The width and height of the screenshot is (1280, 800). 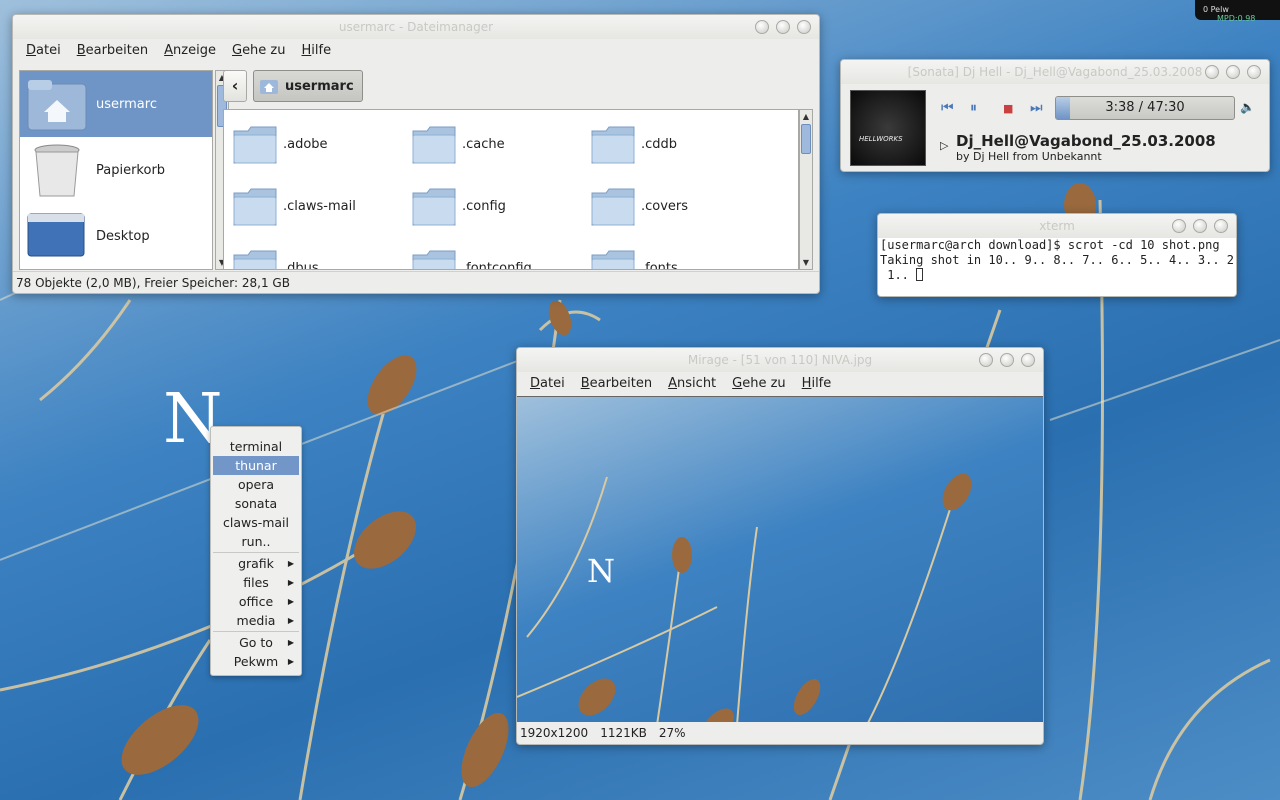 What do you see at coordinates (57, 236) in the screenshot?
I see `desktop-icon` at bounding box center [57, 236].